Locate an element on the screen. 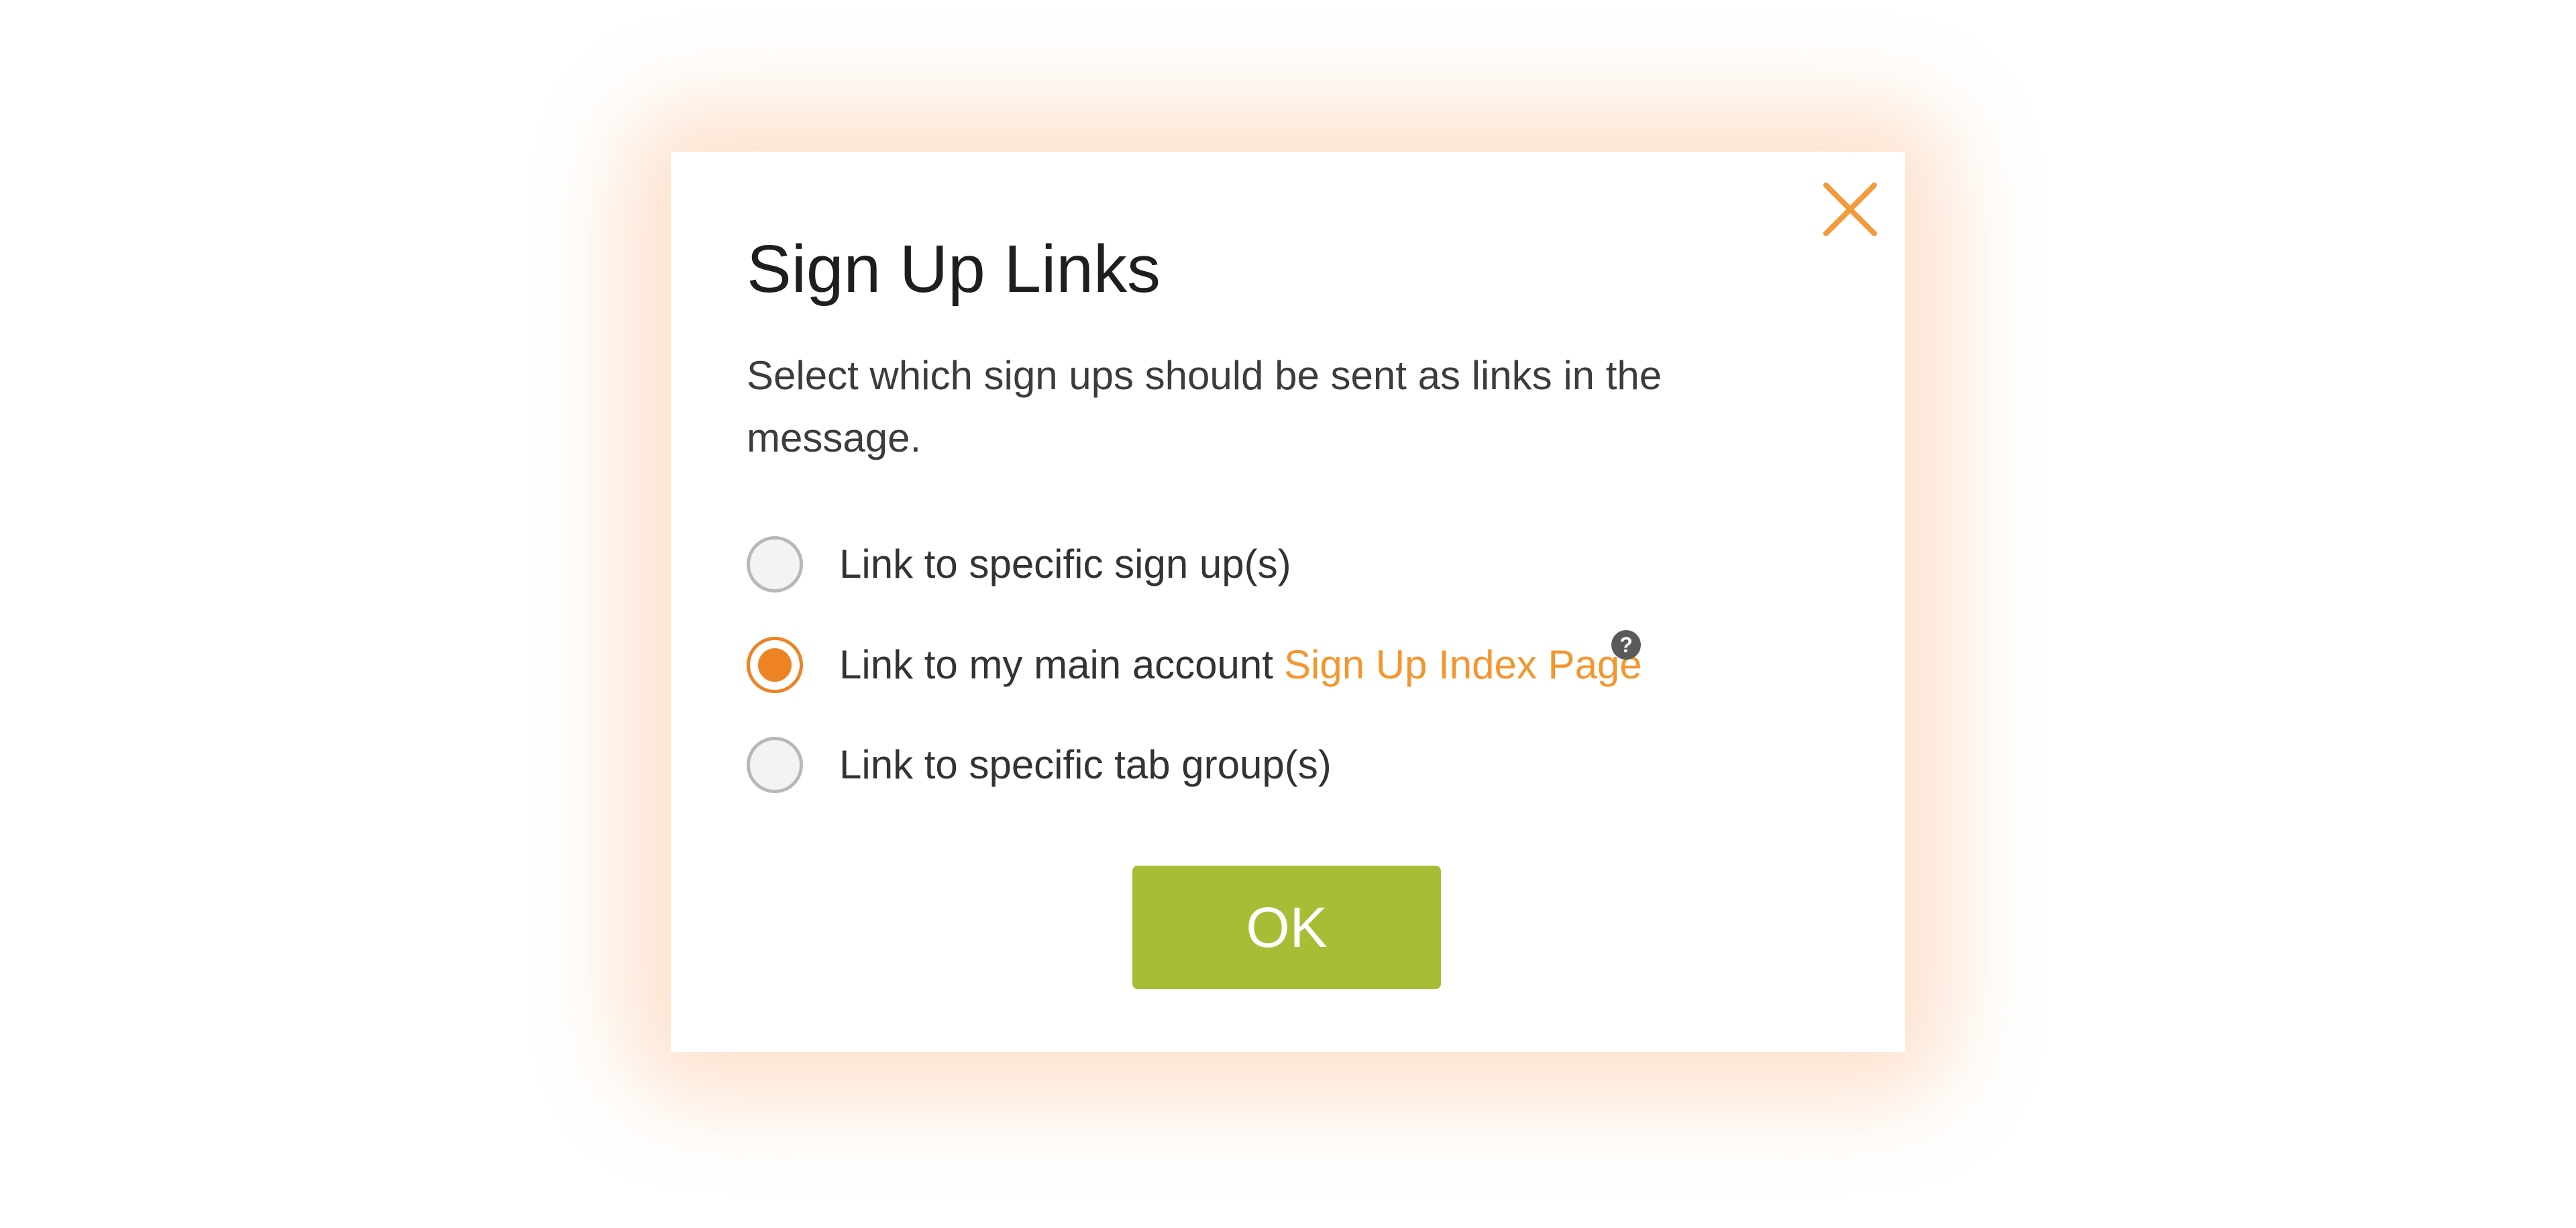  radio-specific-tab-groups is located at coordinates (775, 765).